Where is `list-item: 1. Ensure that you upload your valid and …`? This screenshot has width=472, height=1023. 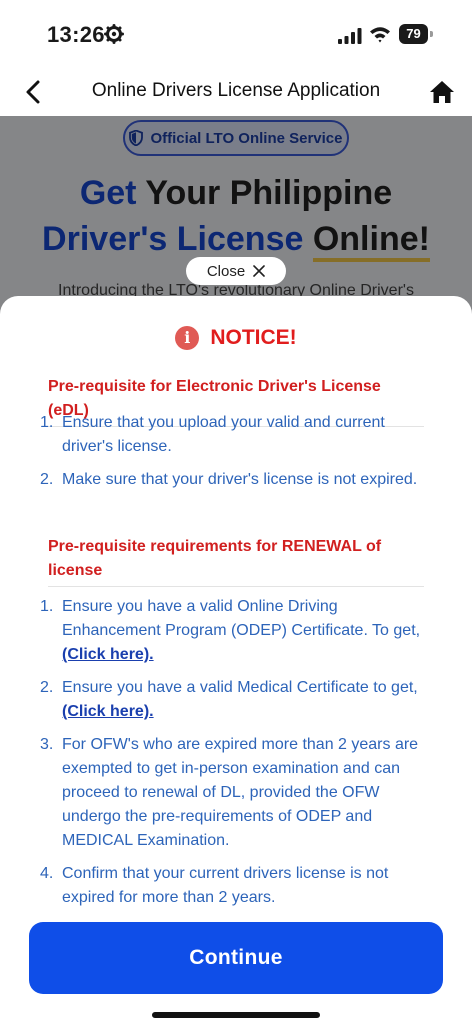
list-item: 1. Ensure that you upload your valid and … is located at coordinates (212, 434).